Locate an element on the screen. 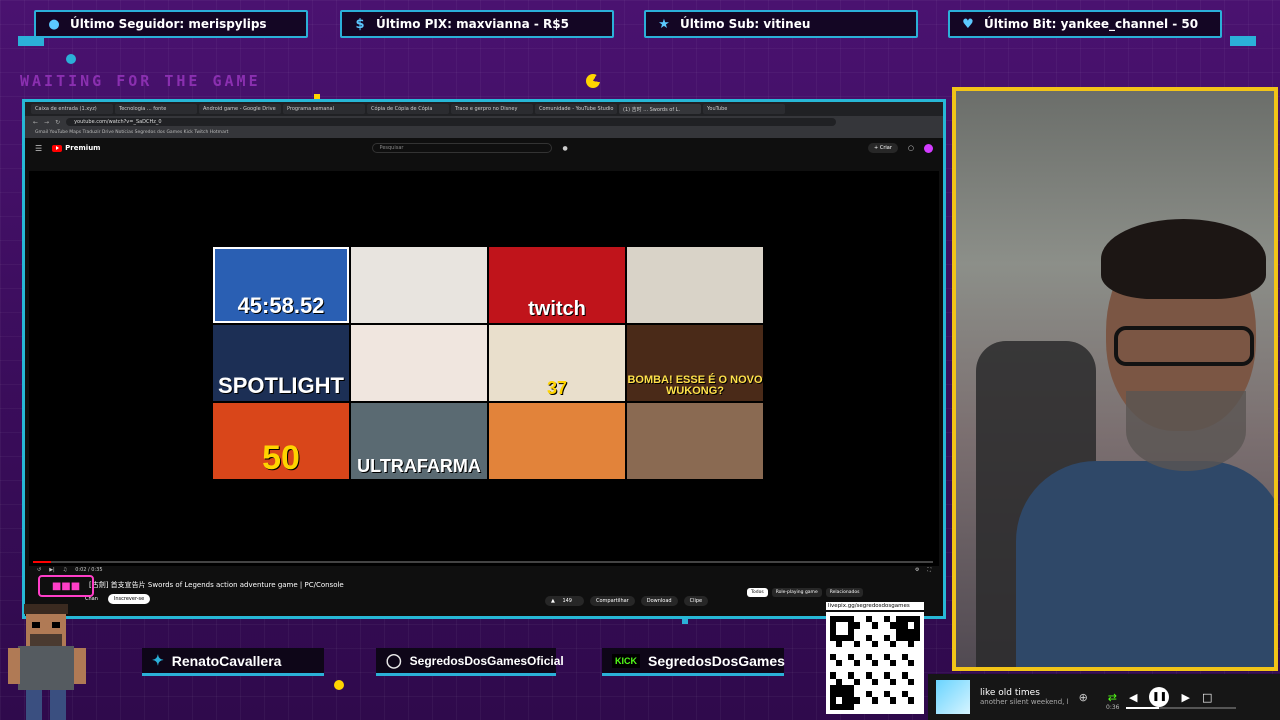  create-button: + Criar is located at coordinates (883, 148).